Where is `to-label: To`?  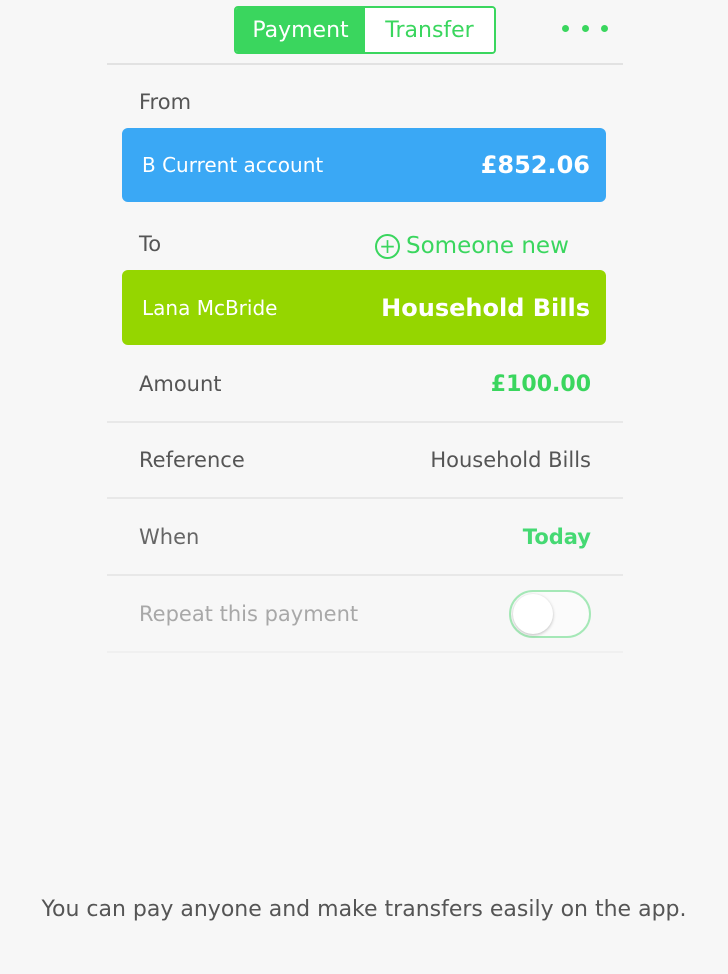 to-label: To is located at coordinates (150, 244).